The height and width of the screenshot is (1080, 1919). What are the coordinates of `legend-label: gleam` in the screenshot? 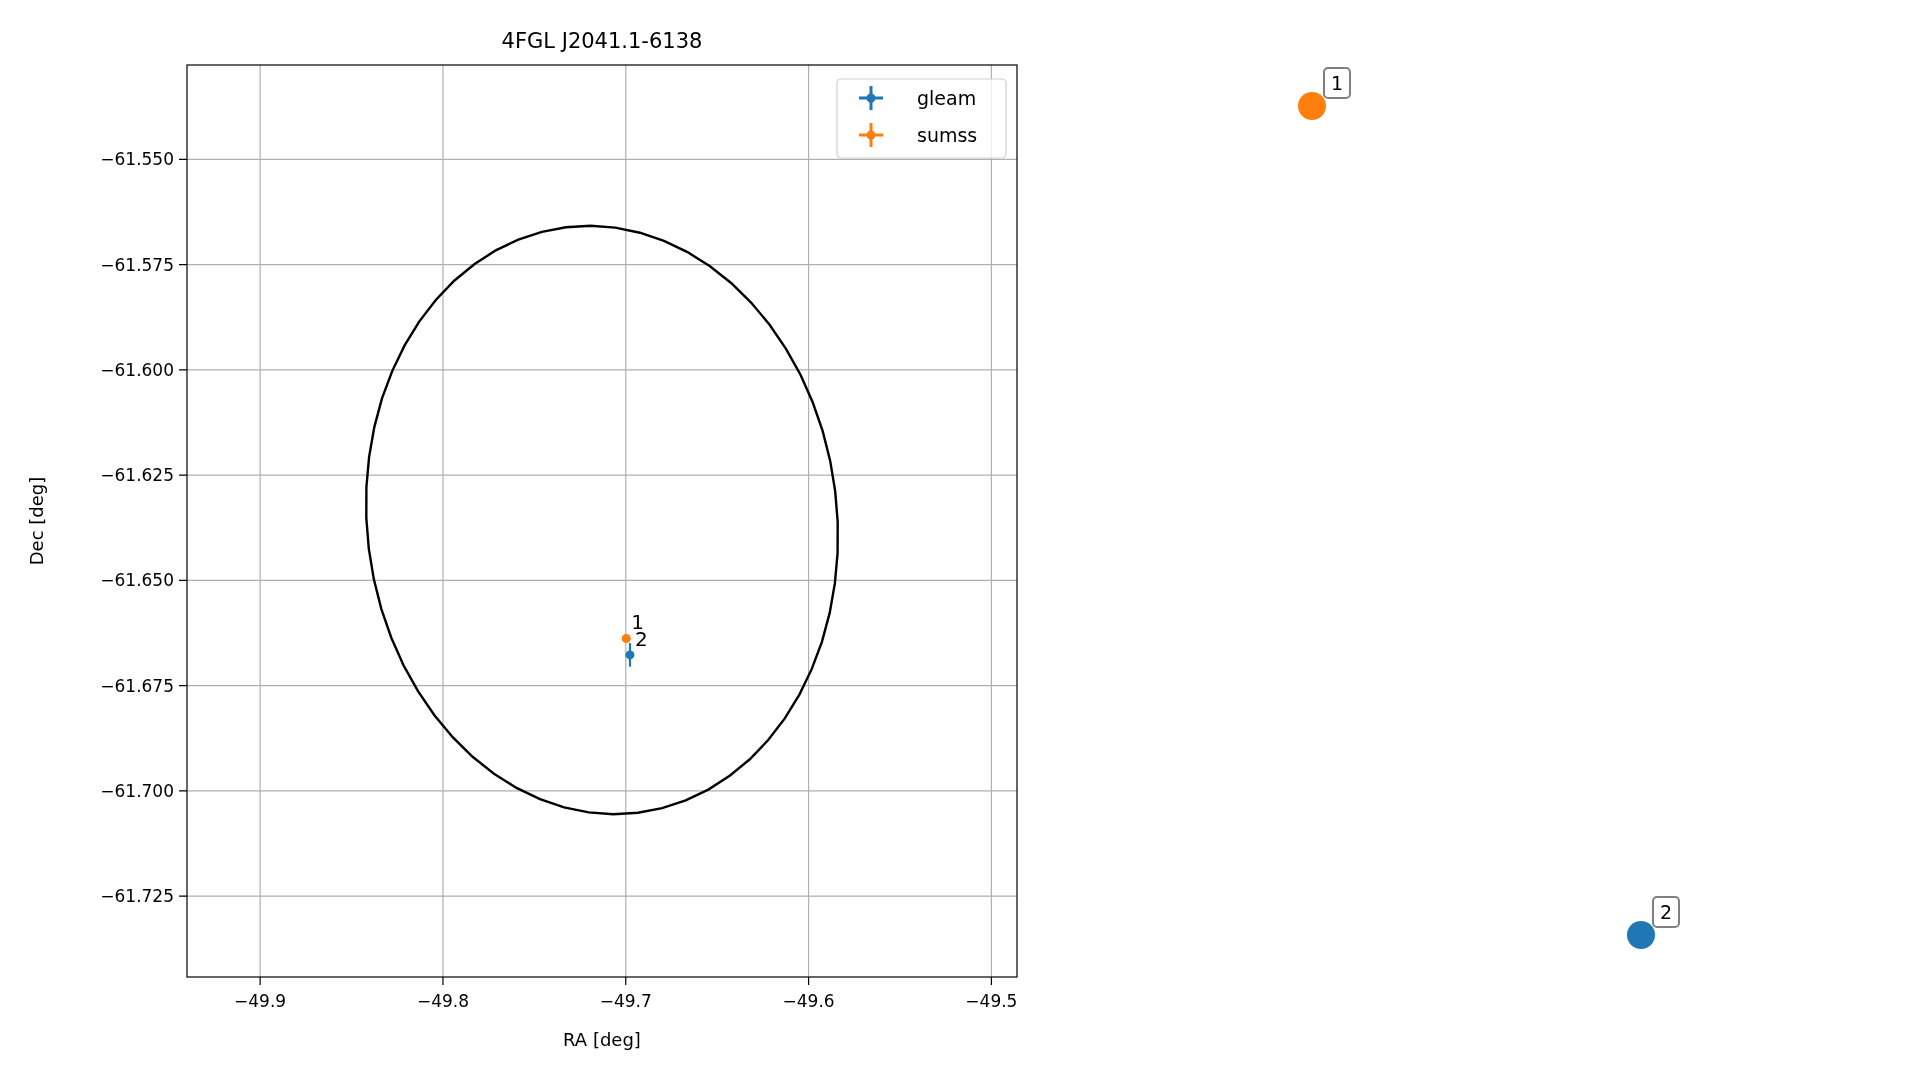 It's located at (947, 98).